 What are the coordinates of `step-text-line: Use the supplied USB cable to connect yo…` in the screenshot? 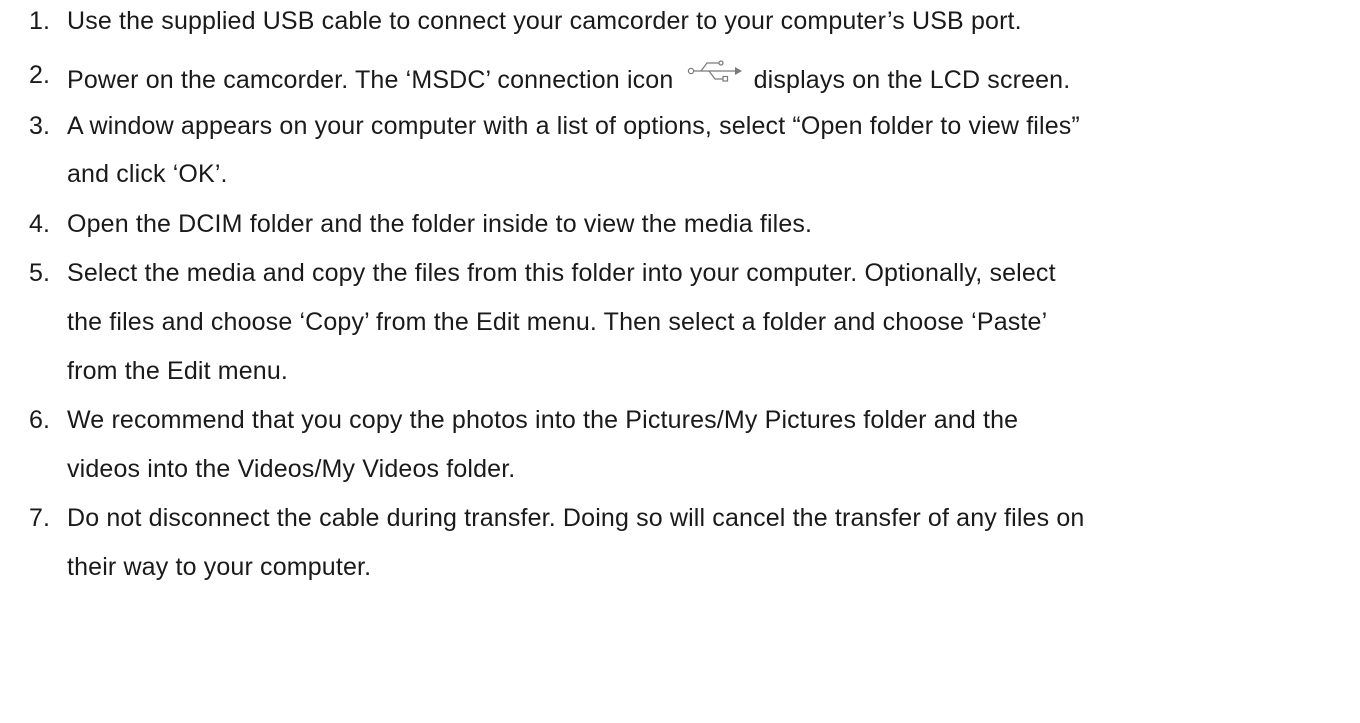 It's located at (544, 21).